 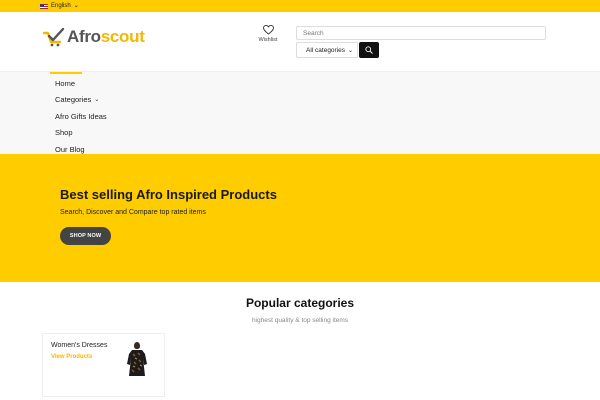 I want to click on nav-active-indicator, so click(x=66, y=73).